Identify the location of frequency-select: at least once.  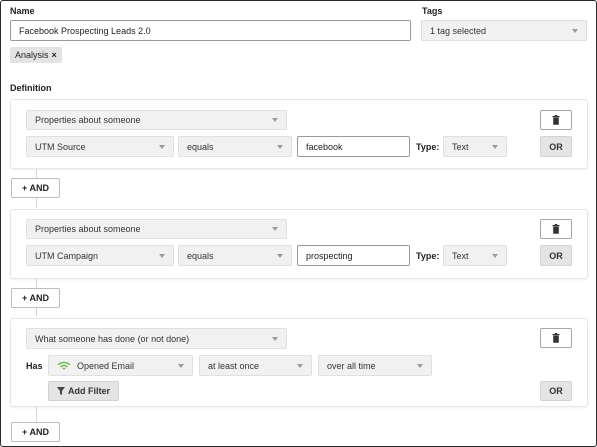
(255, 365).